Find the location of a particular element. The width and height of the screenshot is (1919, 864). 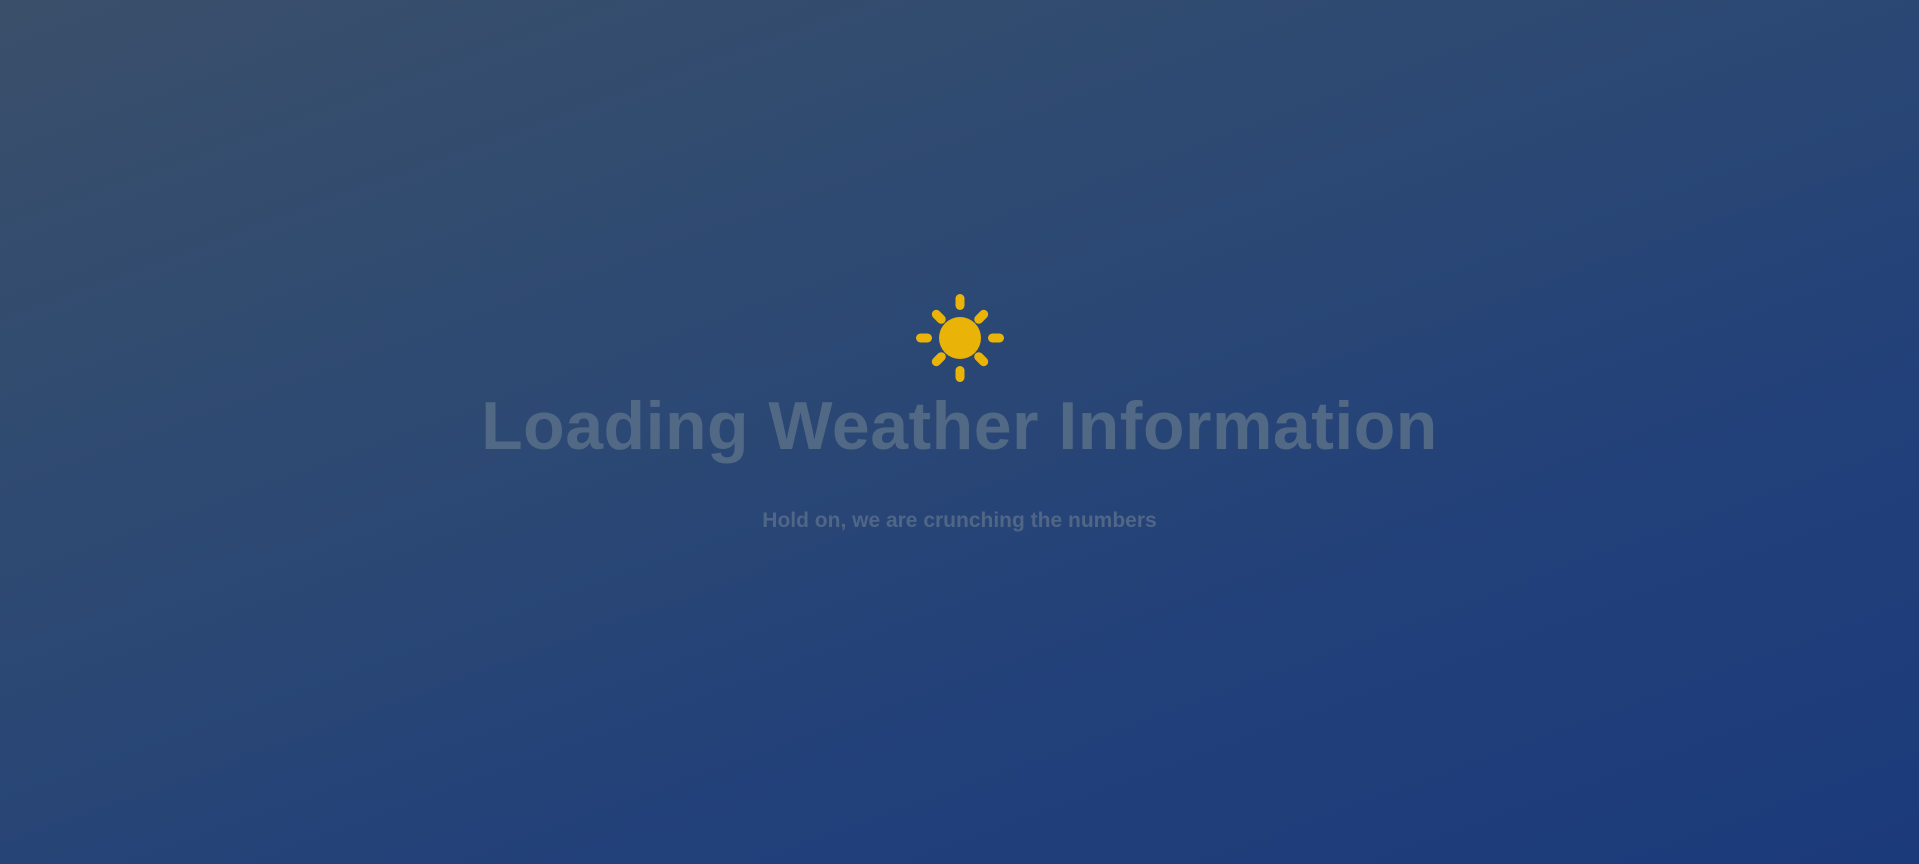

sun-icon is located at coordinates (960, 338).